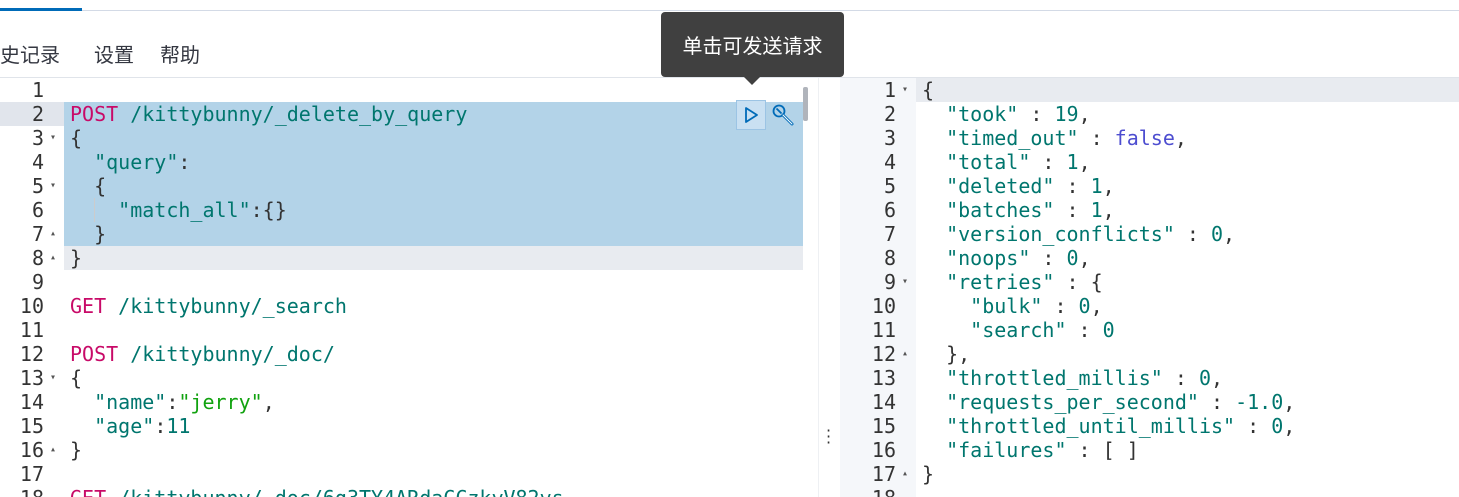  Describe the element at coordinates (180, 53) in the screenshot. I see `menu-help: 帮助` at that location.